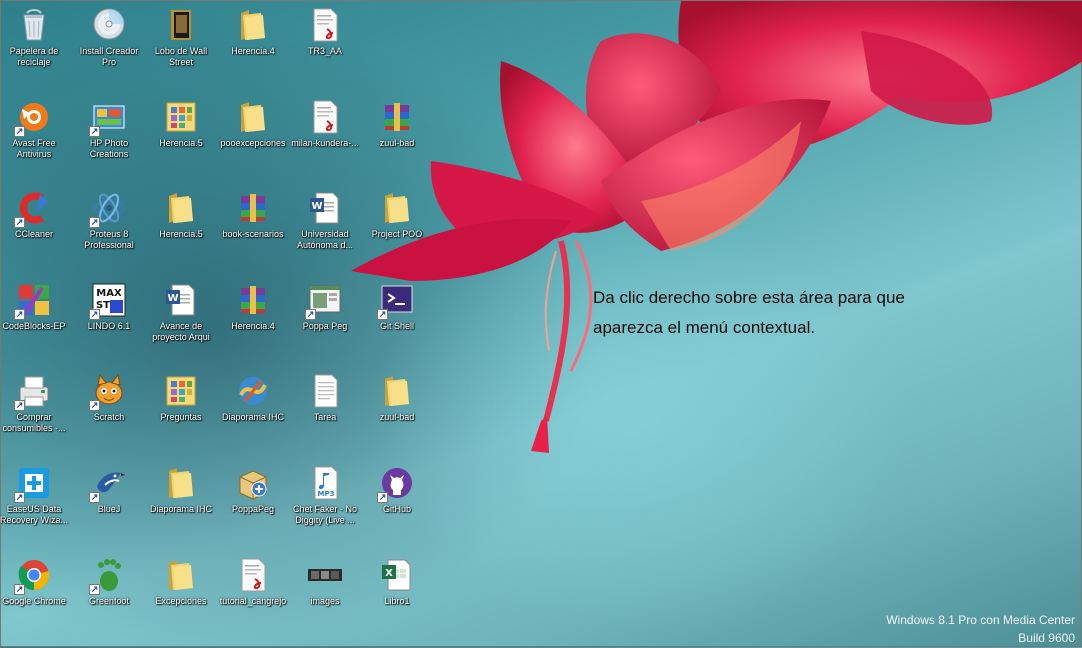 The width and height of the screenshot is (1082, 648). I want to click on desktop-icon: book-scenarios, so click(253, 228).